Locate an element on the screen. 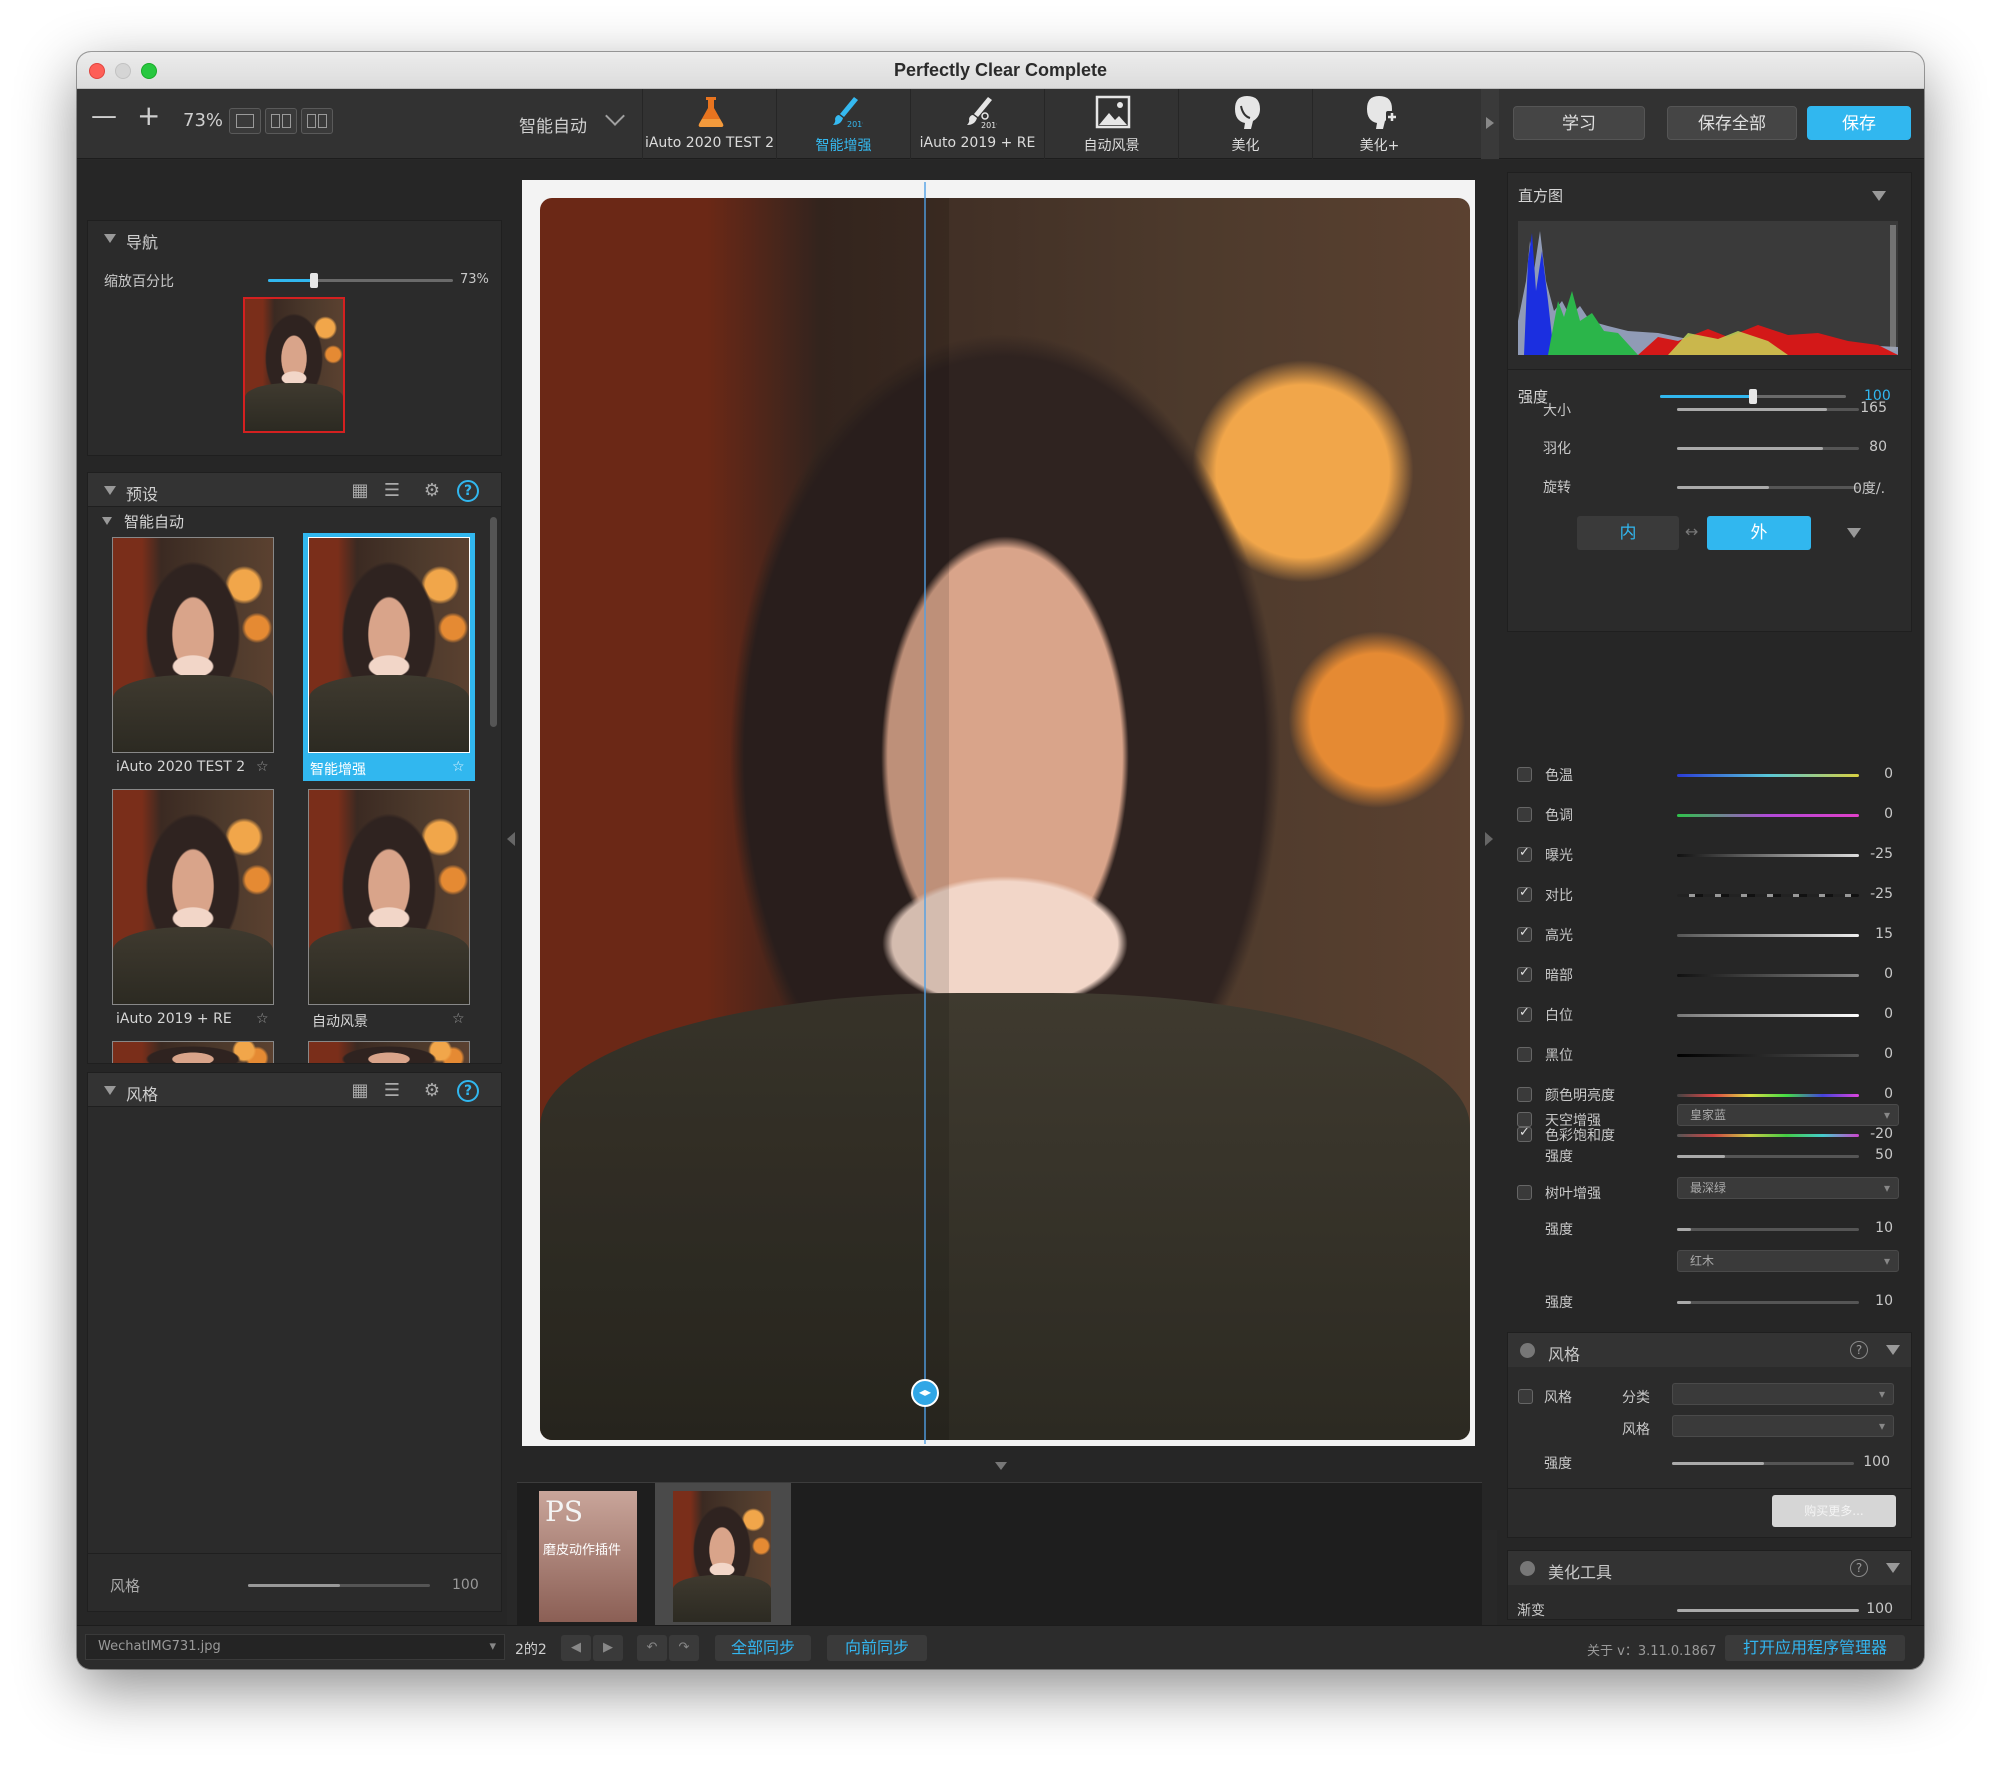  side-by-side-view-button is located at coordinates (317, 121).